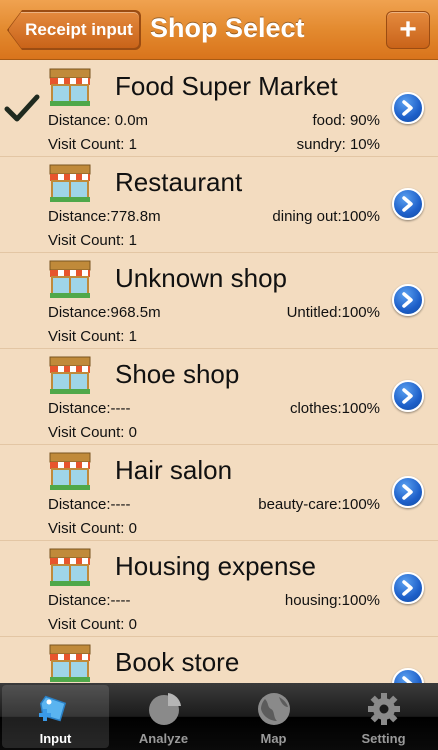 This screenshot has width=438, height=750. Describe the element at coordinates (55, 738) in the screenshot. I see `tab-label: Input` at that location.